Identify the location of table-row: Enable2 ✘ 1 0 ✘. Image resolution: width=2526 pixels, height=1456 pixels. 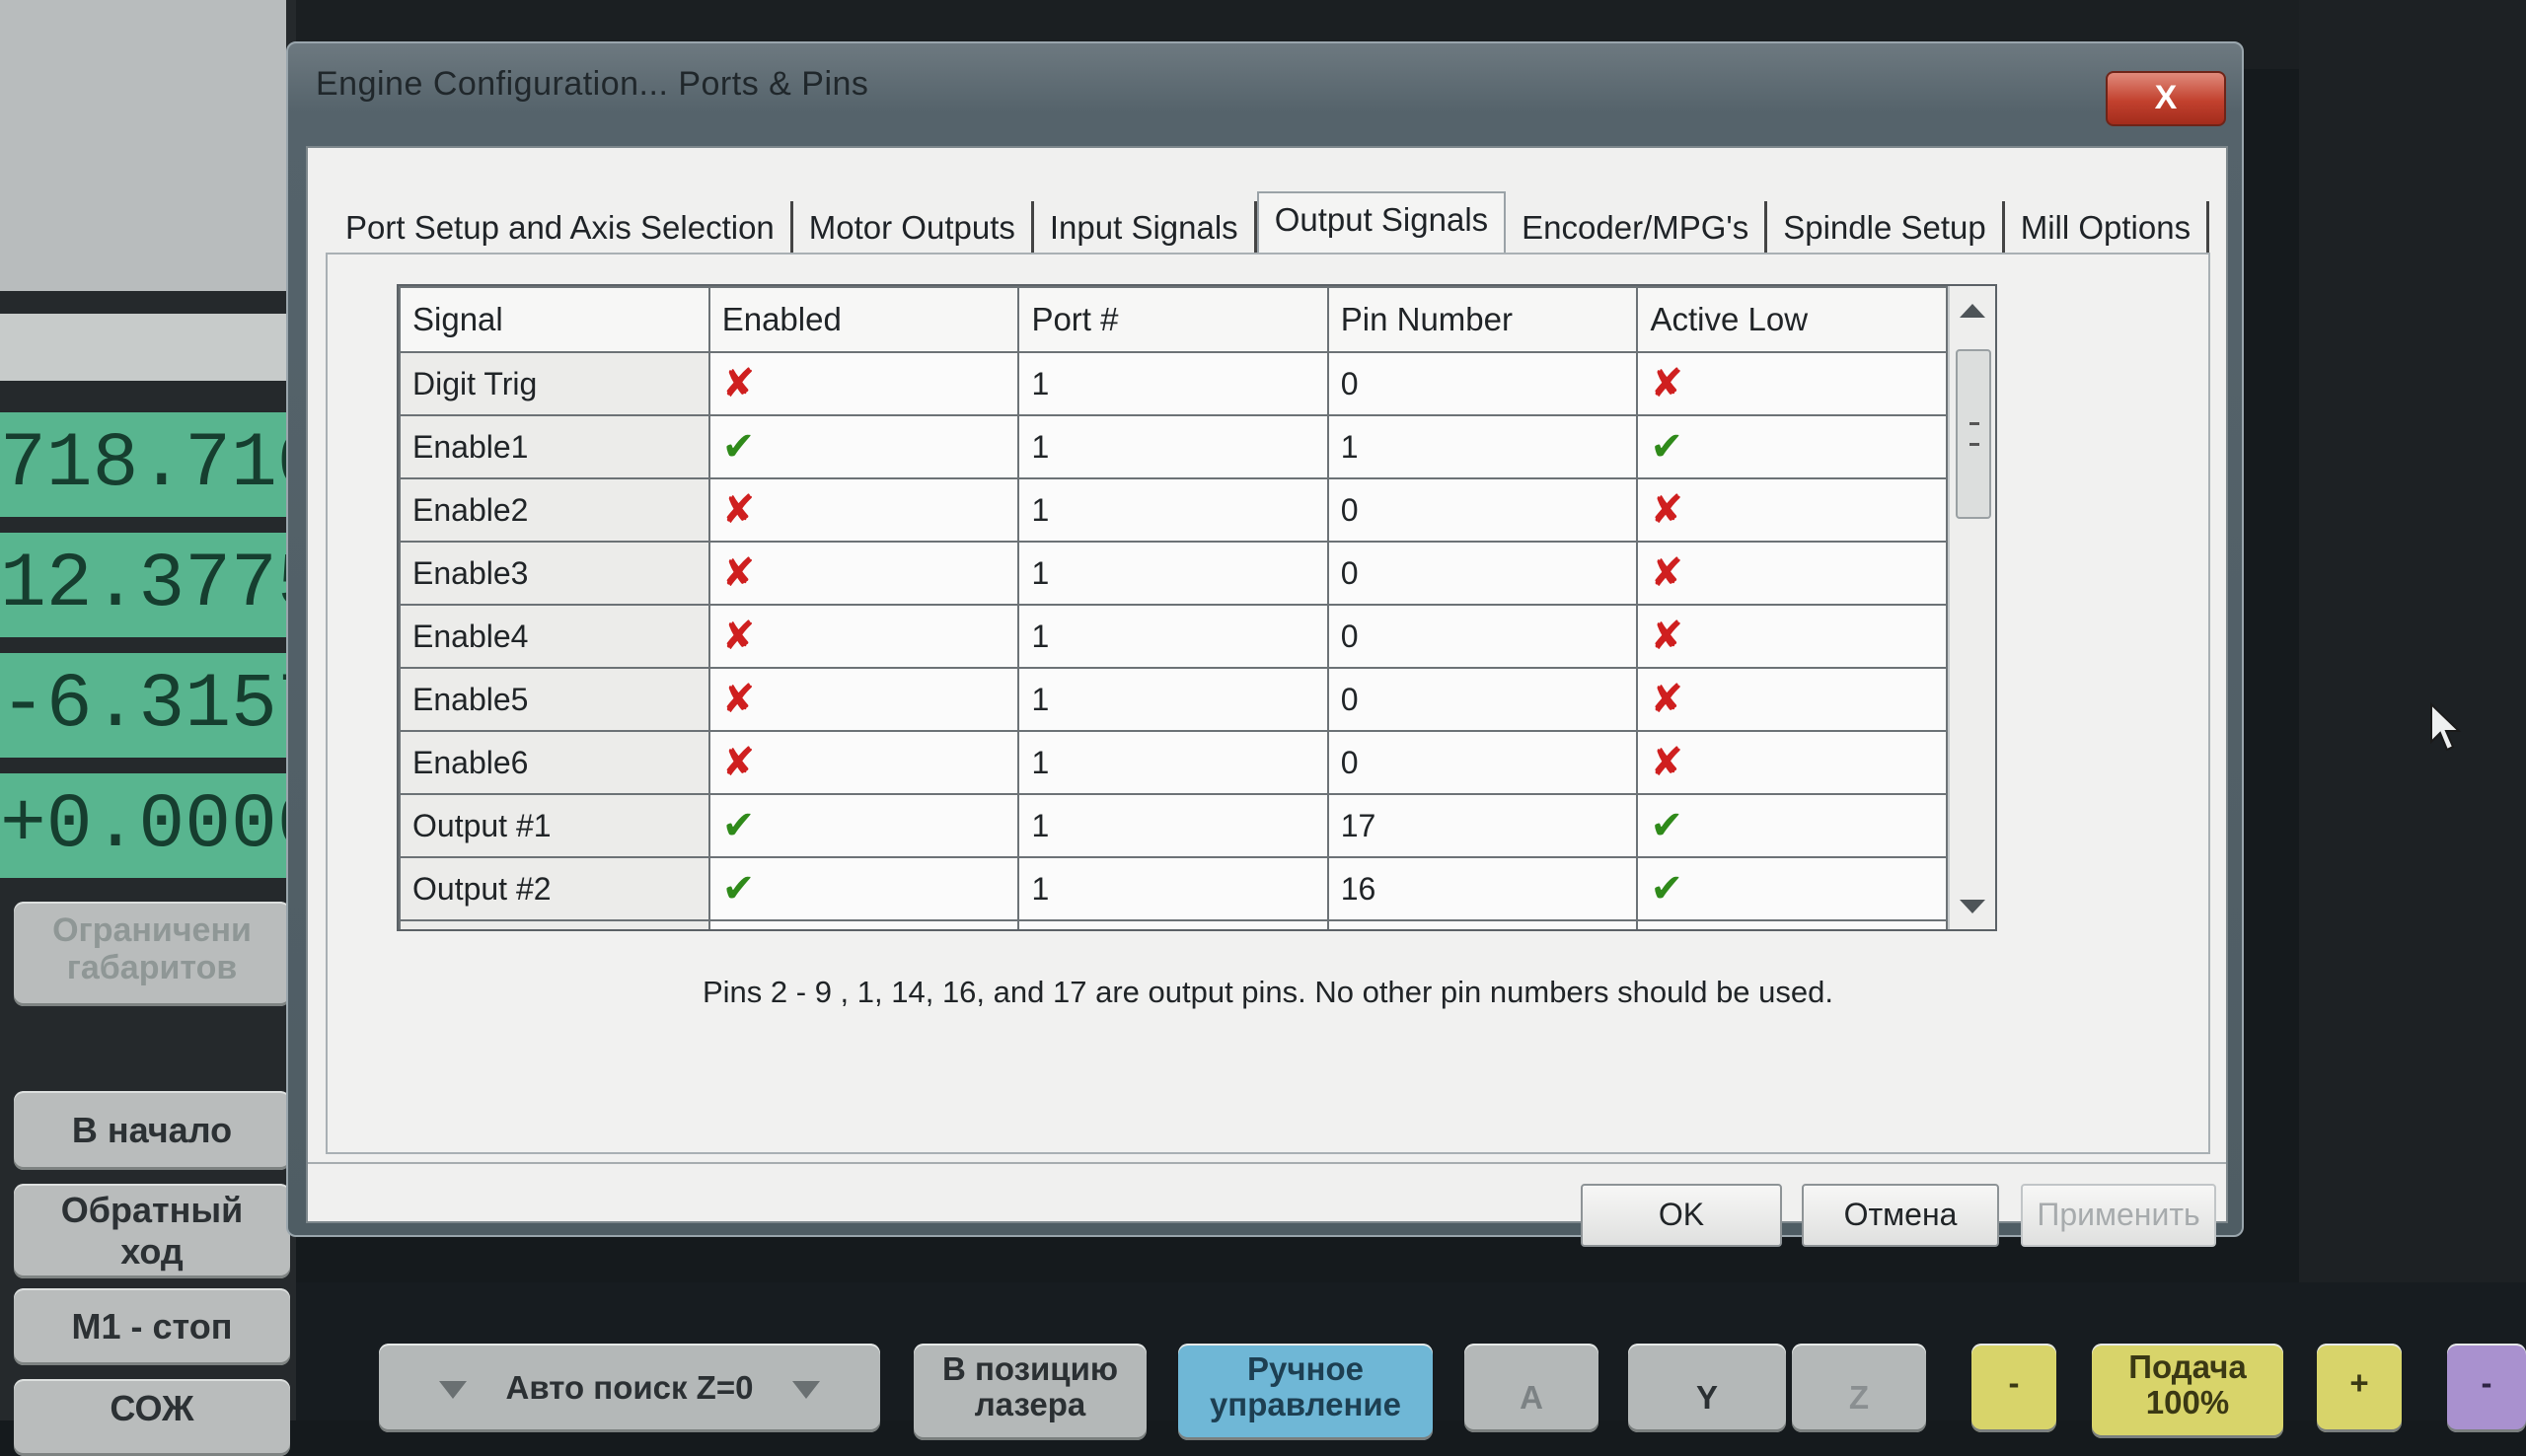
(1173, 510).